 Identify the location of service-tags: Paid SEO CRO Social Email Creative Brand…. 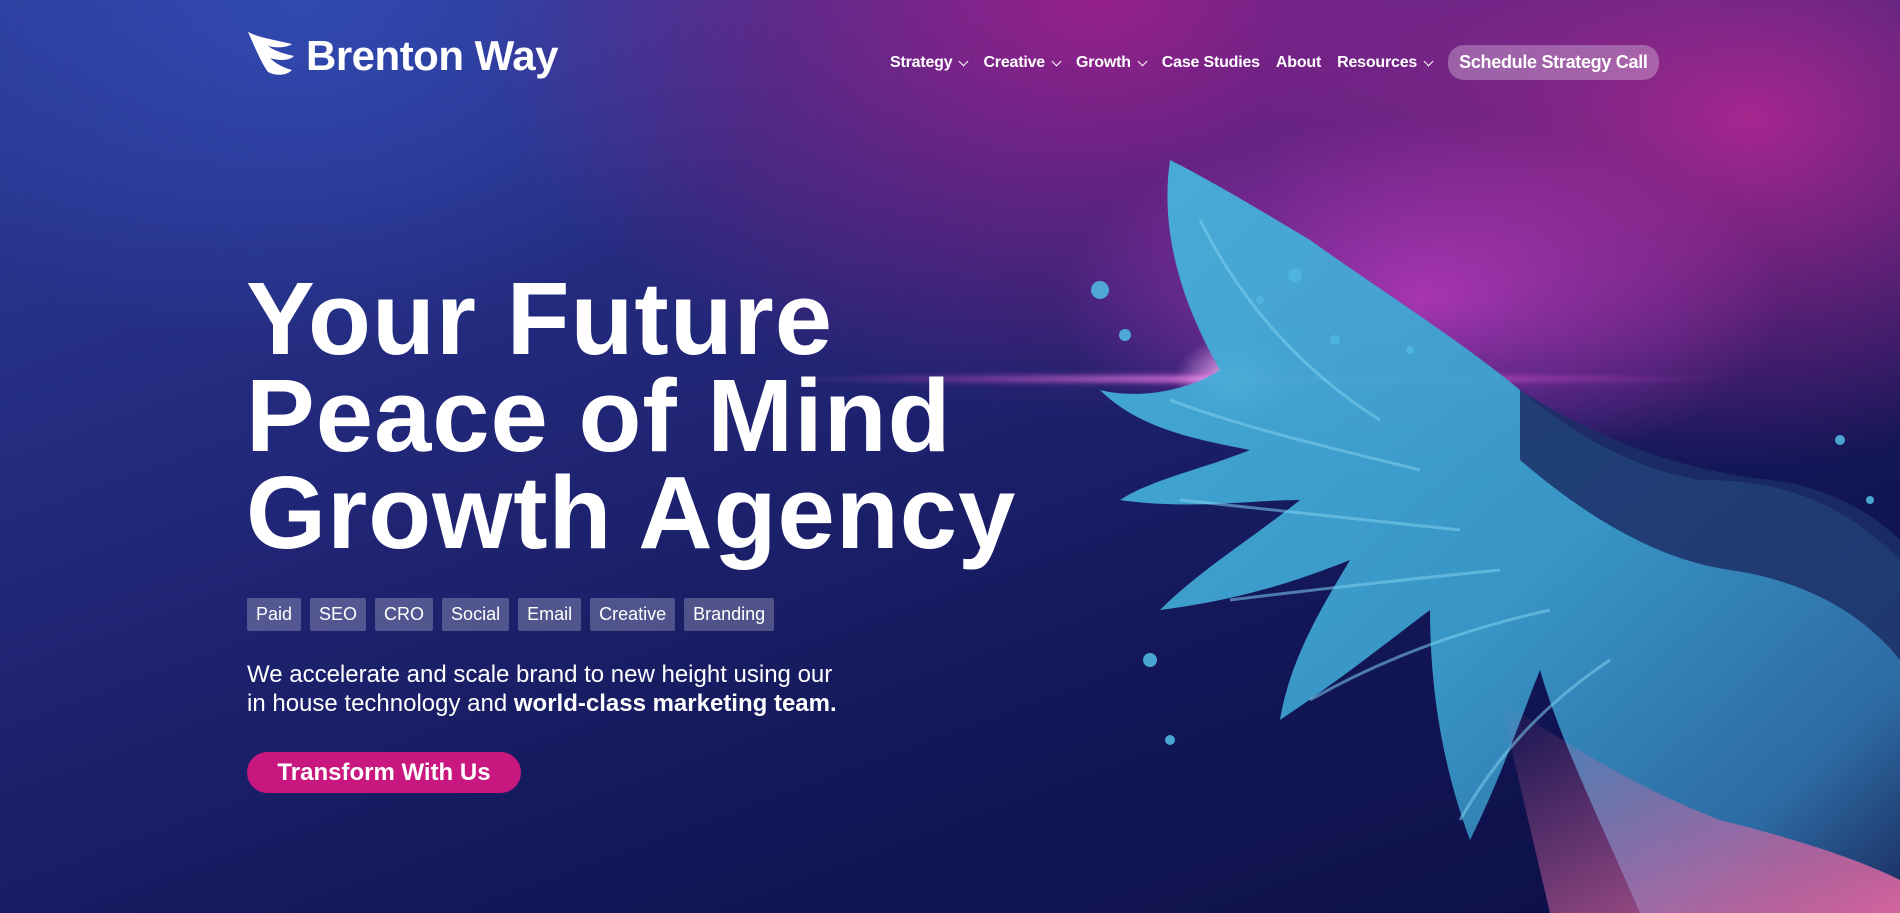
(515, 614).